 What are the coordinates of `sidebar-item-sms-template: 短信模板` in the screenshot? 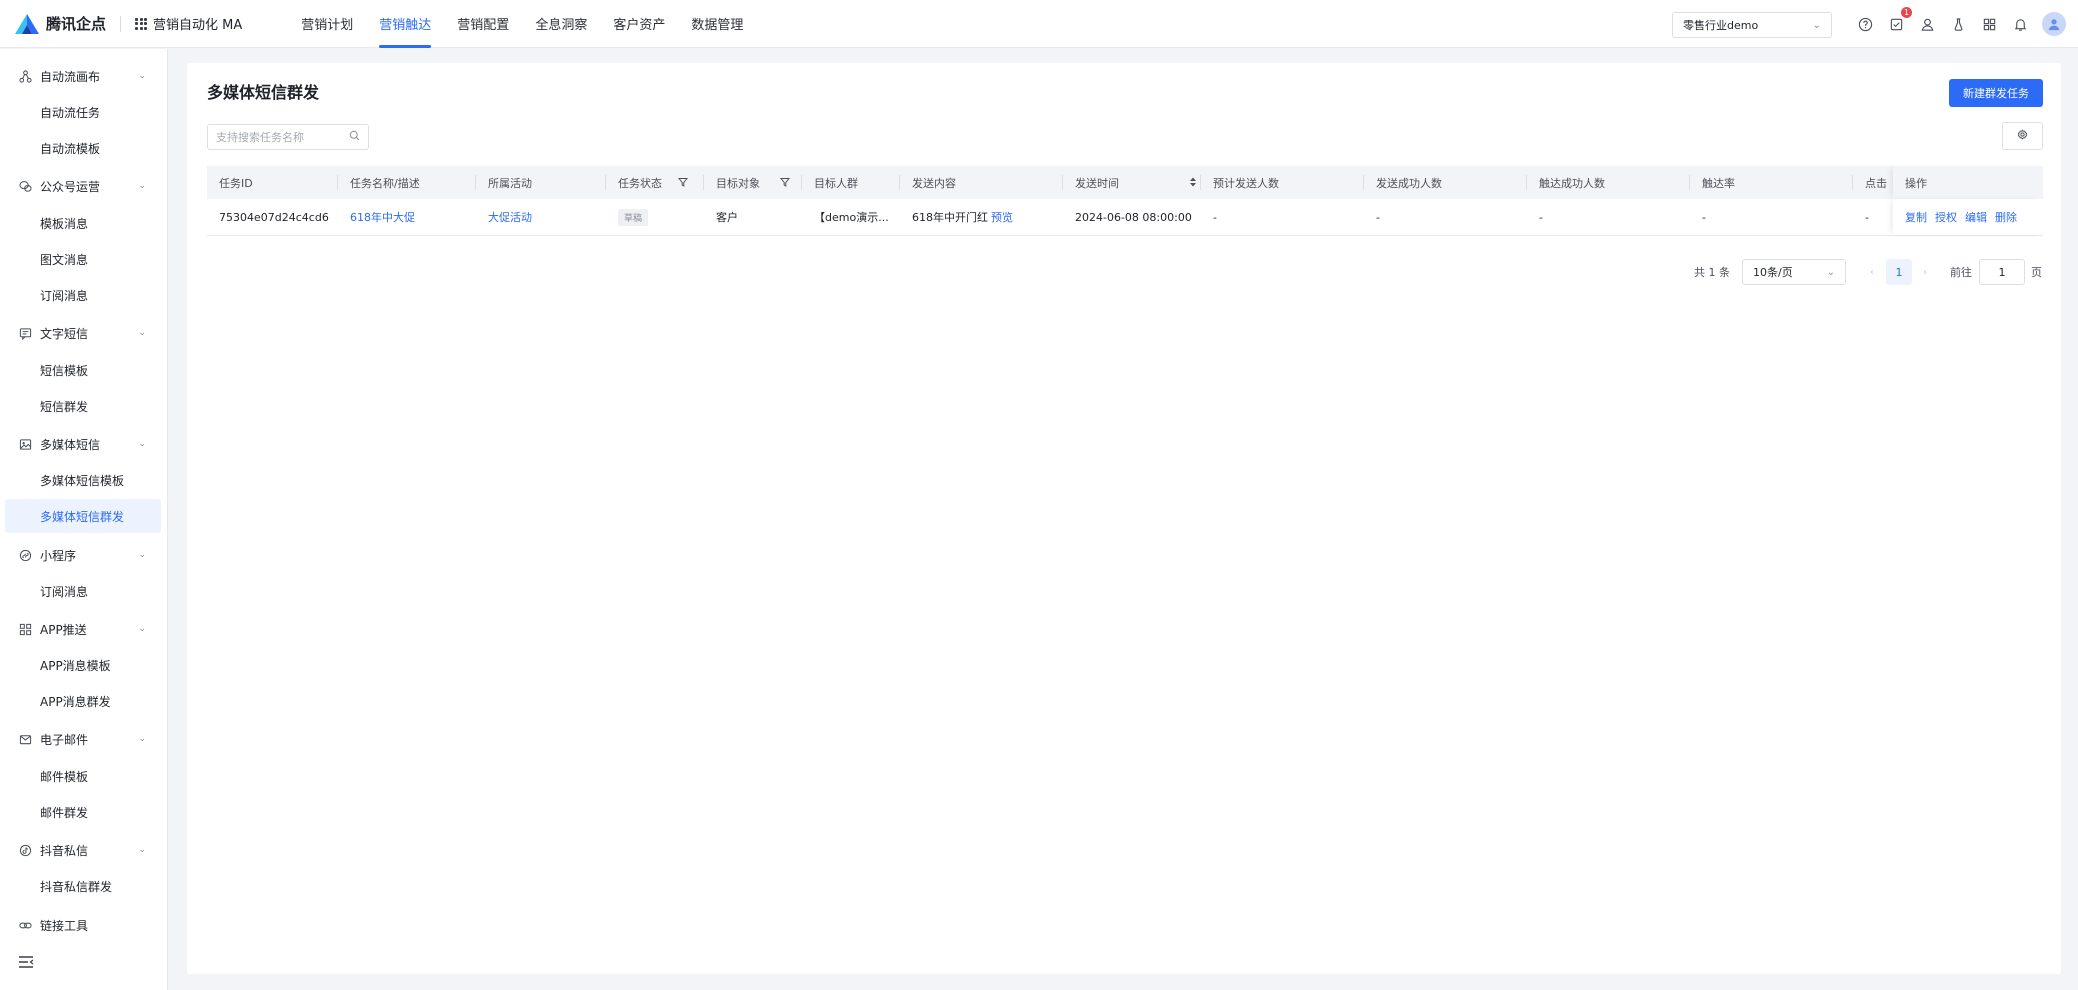 It's located at (83, 370).